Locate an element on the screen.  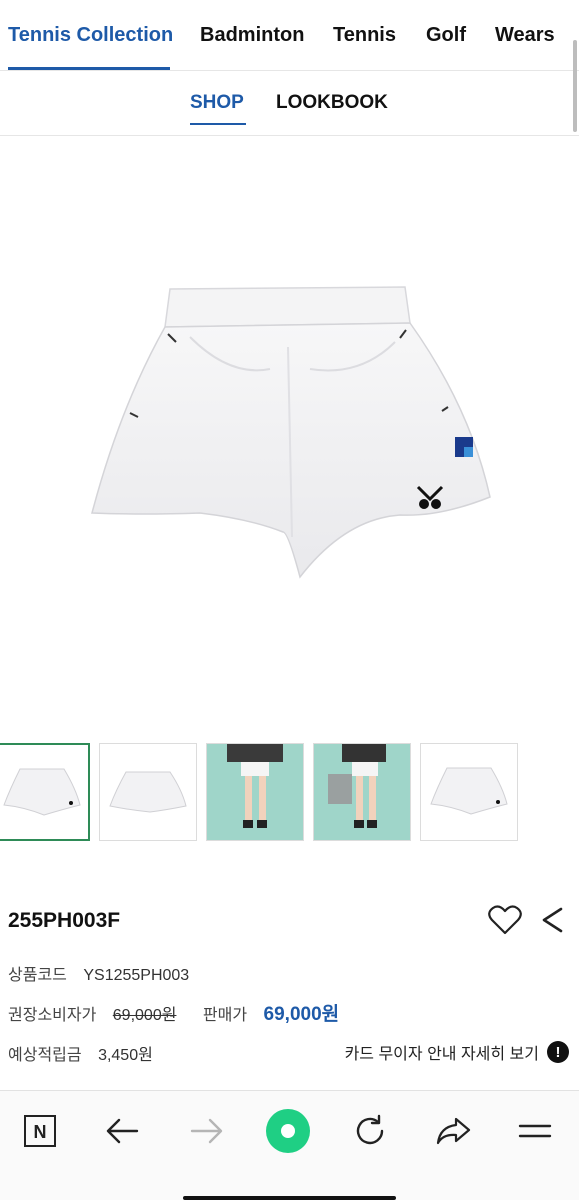
card-installment-info-link: 카드 무이자 안내 자세히 보기 ! is located at coordinates (457, 1052).